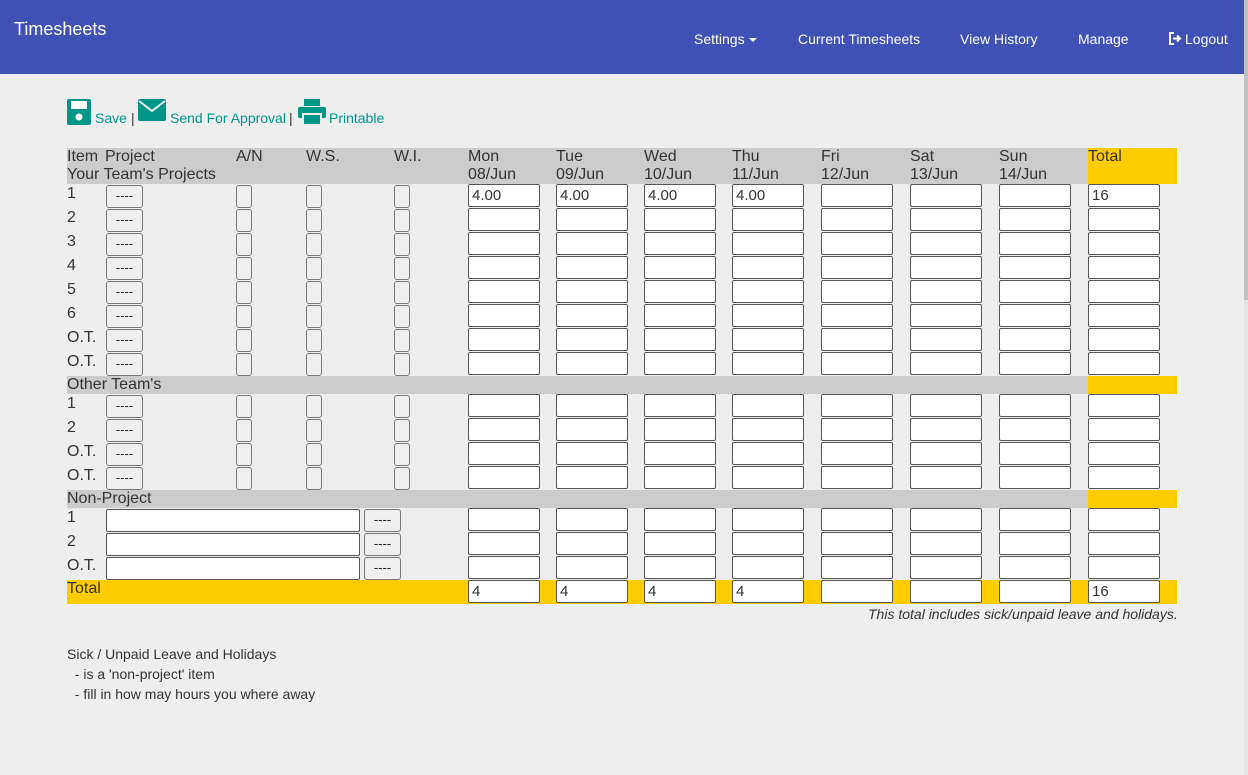  I want to click on day-total-input, so click(857, 591).